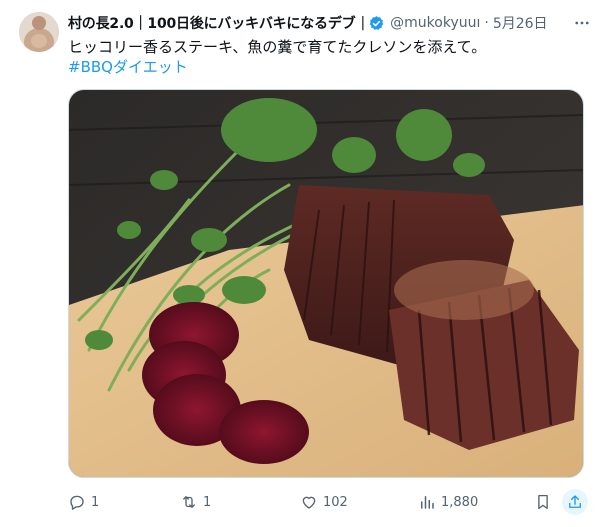 The width and height of the screenshot is (605, 527). I want to click on reply-count: 1, so click(95, 502).